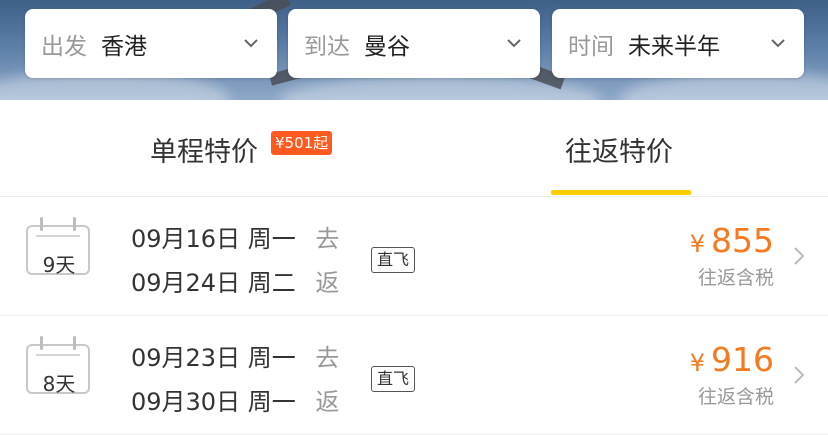 The height and width of the screenshot is (435, 828). I want to click on price-from-badge: ¥501起, so click(302, 143).